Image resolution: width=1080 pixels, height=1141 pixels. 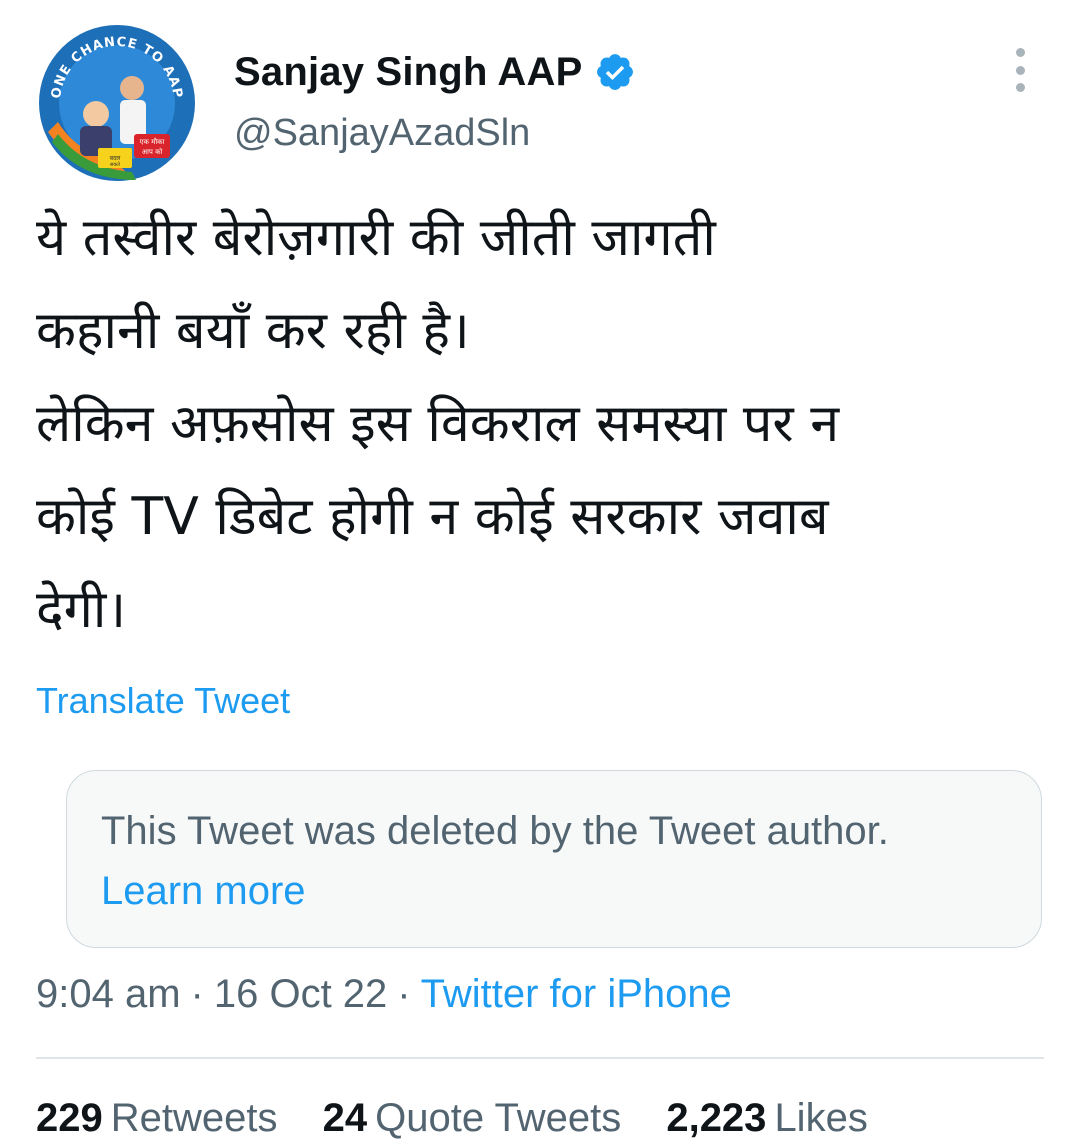 What do you see at coordinates (345, 1118) in the screenshot?
I see `quotes-count: 24` at bounding box center [345, 1118].